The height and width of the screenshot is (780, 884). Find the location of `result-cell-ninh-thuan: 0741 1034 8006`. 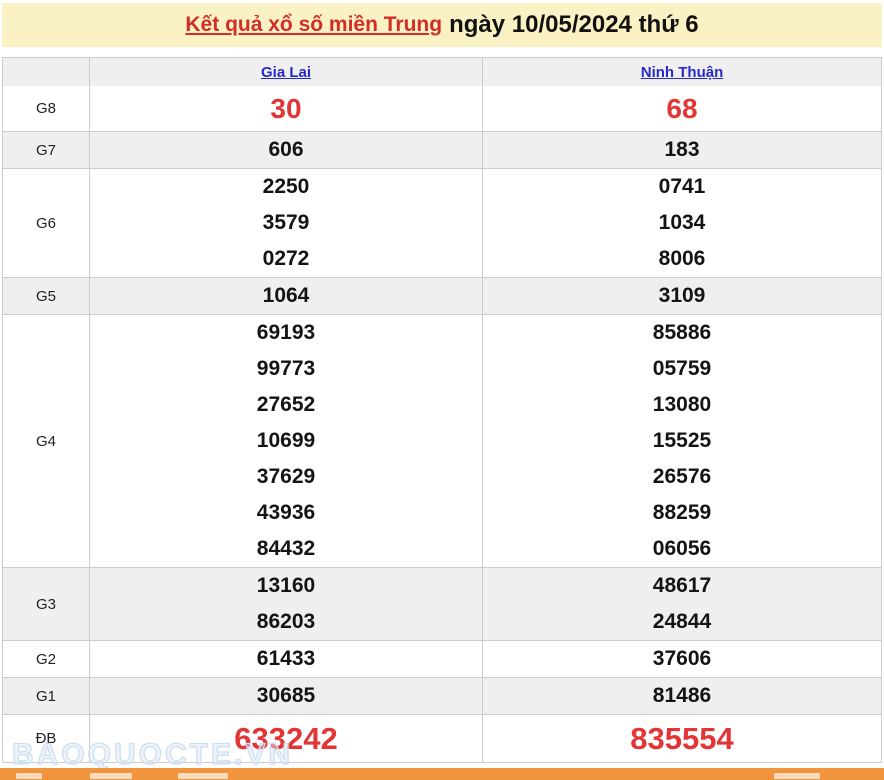

result-cell-ninh-thuan: 0741 1034 8006 is located at coordinates (681, 223).